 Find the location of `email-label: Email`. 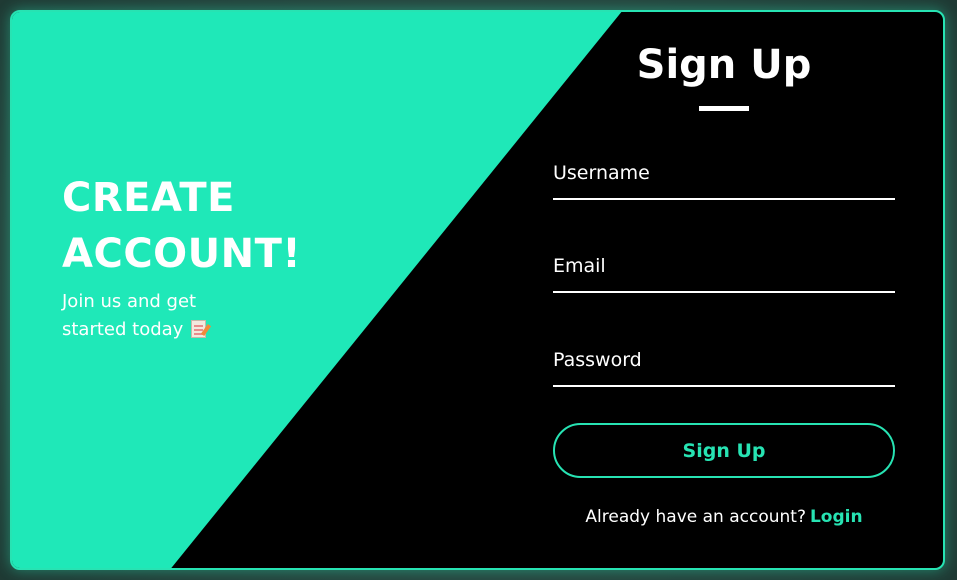

email-label: Email is located at coordinates (579, 266).